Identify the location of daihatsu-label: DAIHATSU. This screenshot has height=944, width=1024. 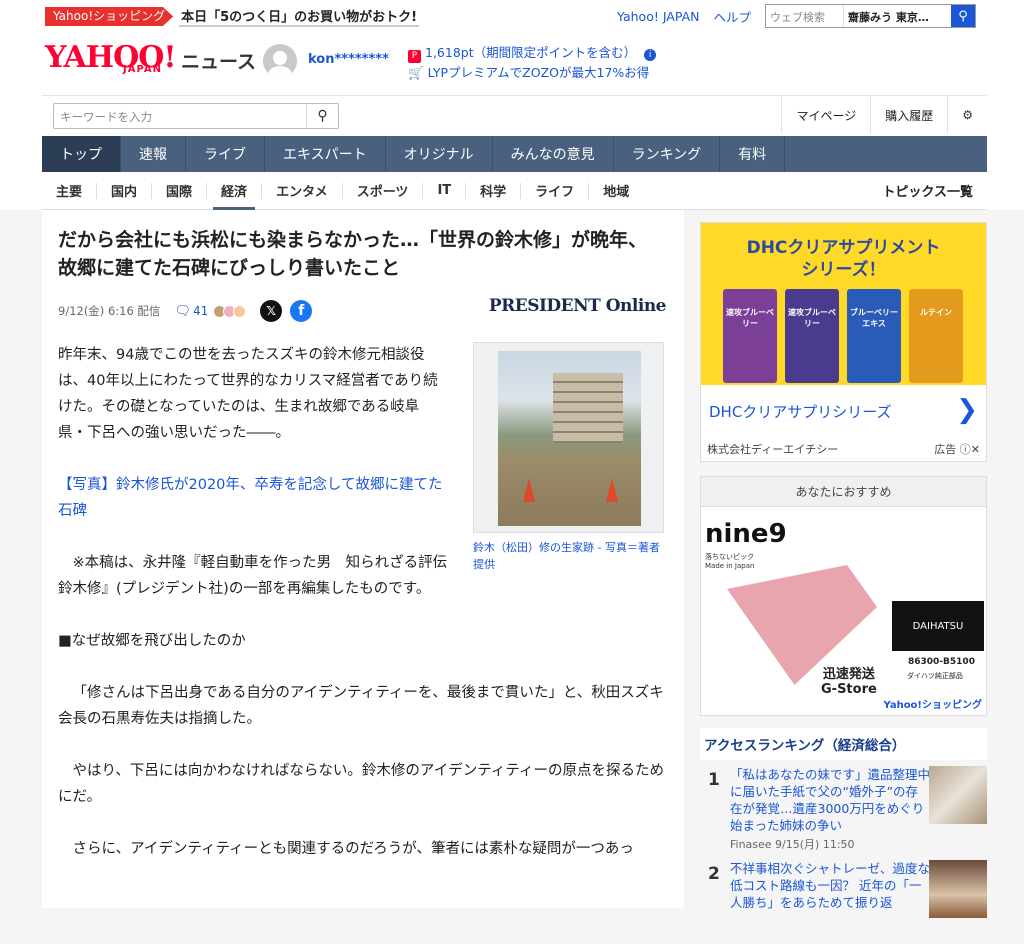
(938, 626).